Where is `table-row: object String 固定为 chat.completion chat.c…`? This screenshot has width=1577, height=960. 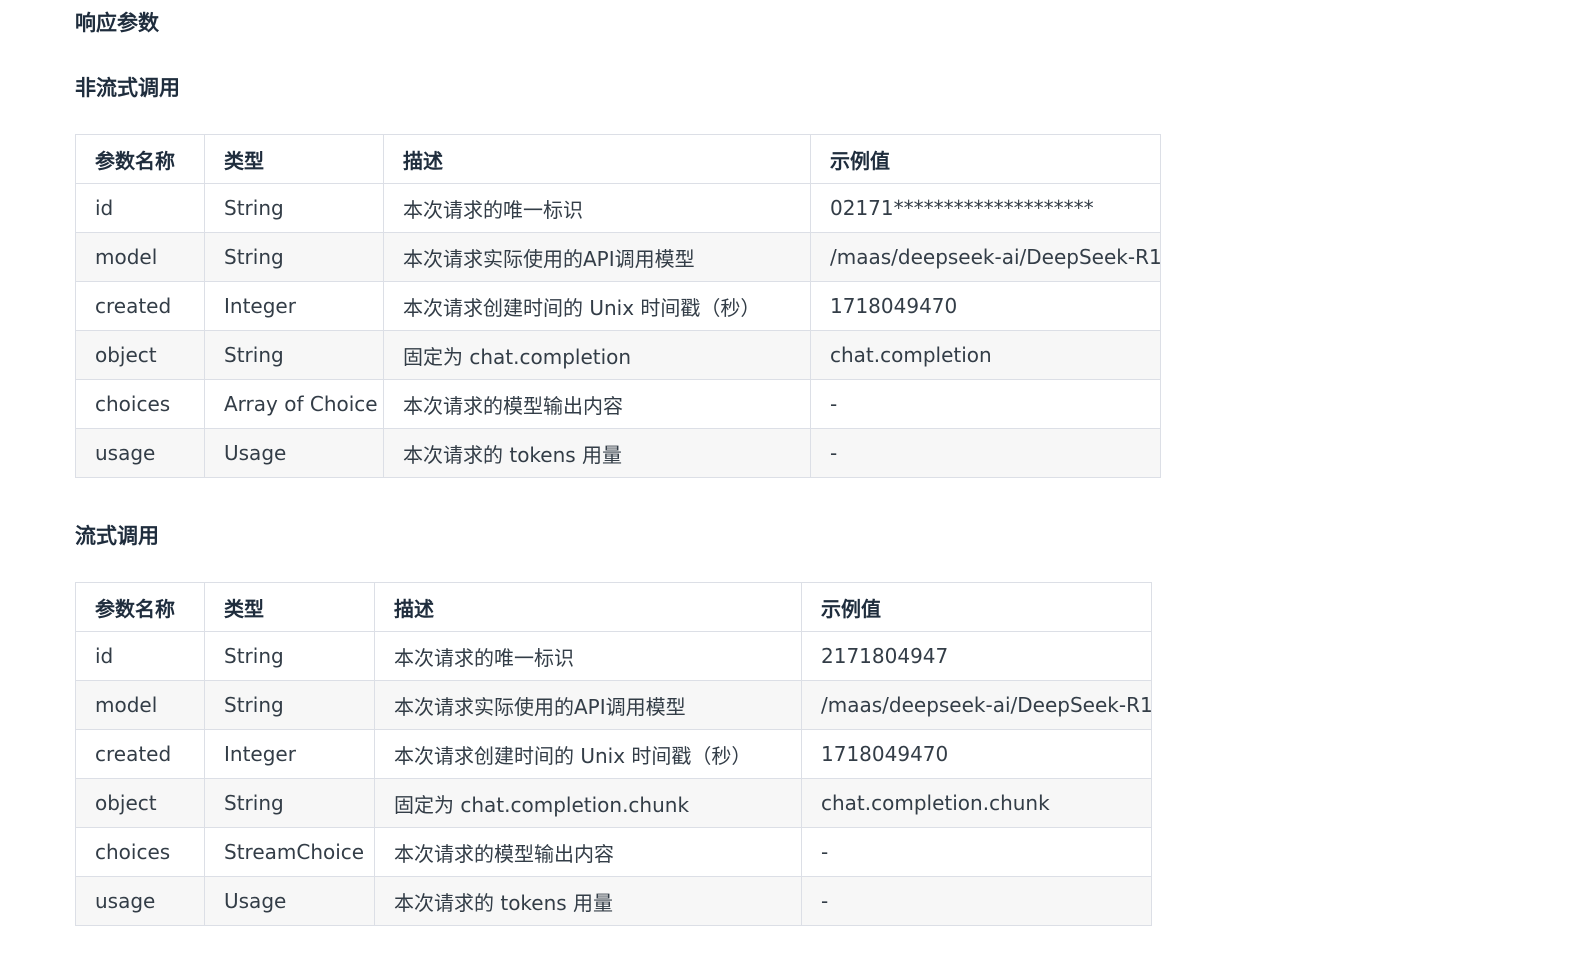 table-row: object String 固定为 chat.completion chat.c… is located at coordinates (618, 355).